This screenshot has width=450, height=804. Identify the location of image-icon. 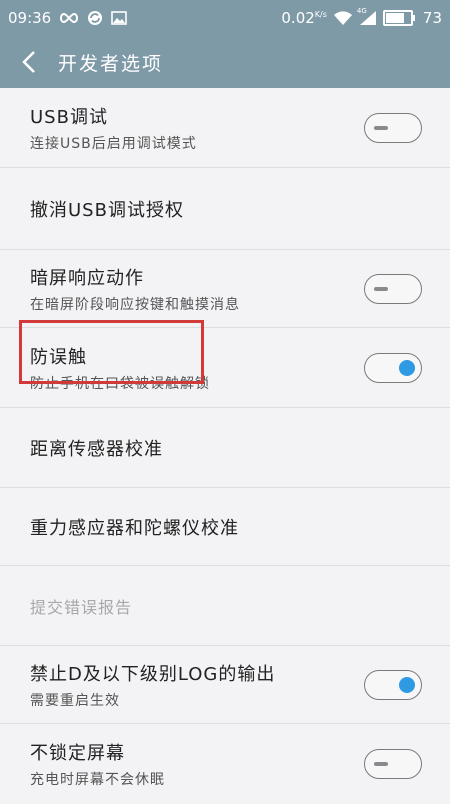
(119, 18).